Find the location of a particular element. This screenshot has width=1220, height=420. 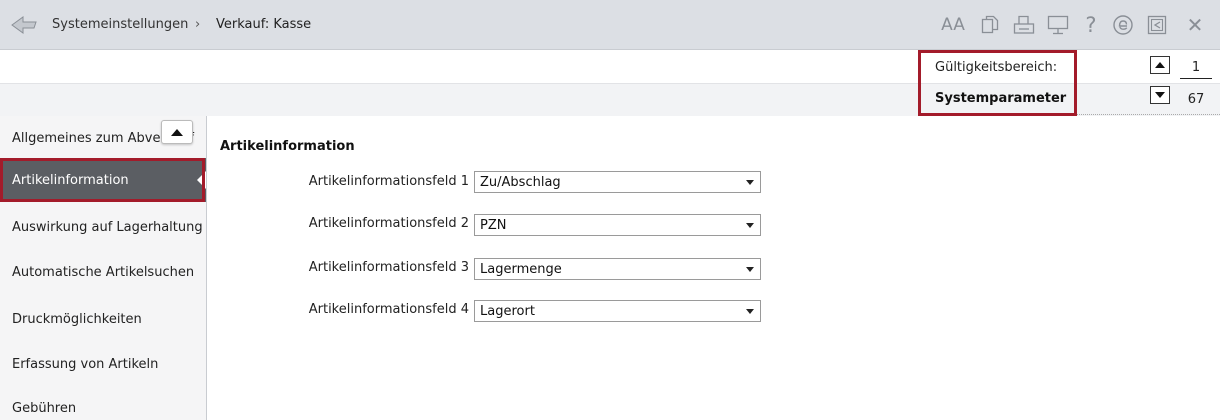

pager-total: 67 is located at coordinates (1196, 99).